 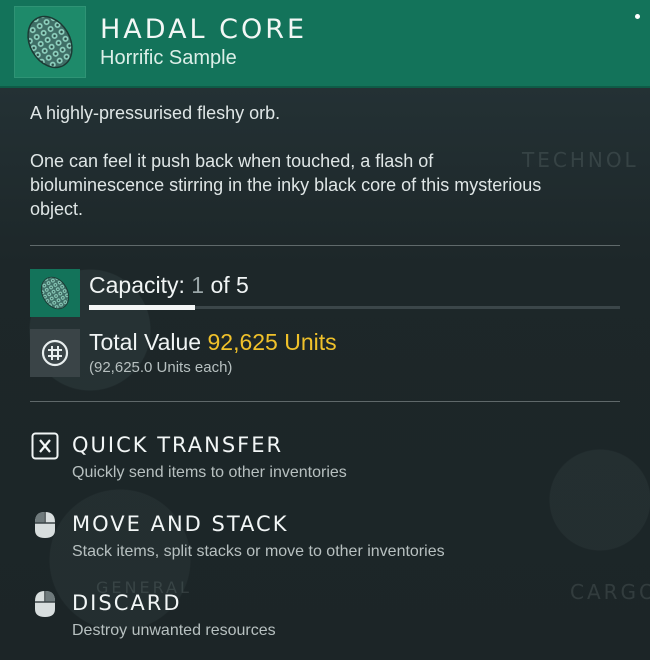 I want to click on value-icon-slot, so click(x=55, y=353).